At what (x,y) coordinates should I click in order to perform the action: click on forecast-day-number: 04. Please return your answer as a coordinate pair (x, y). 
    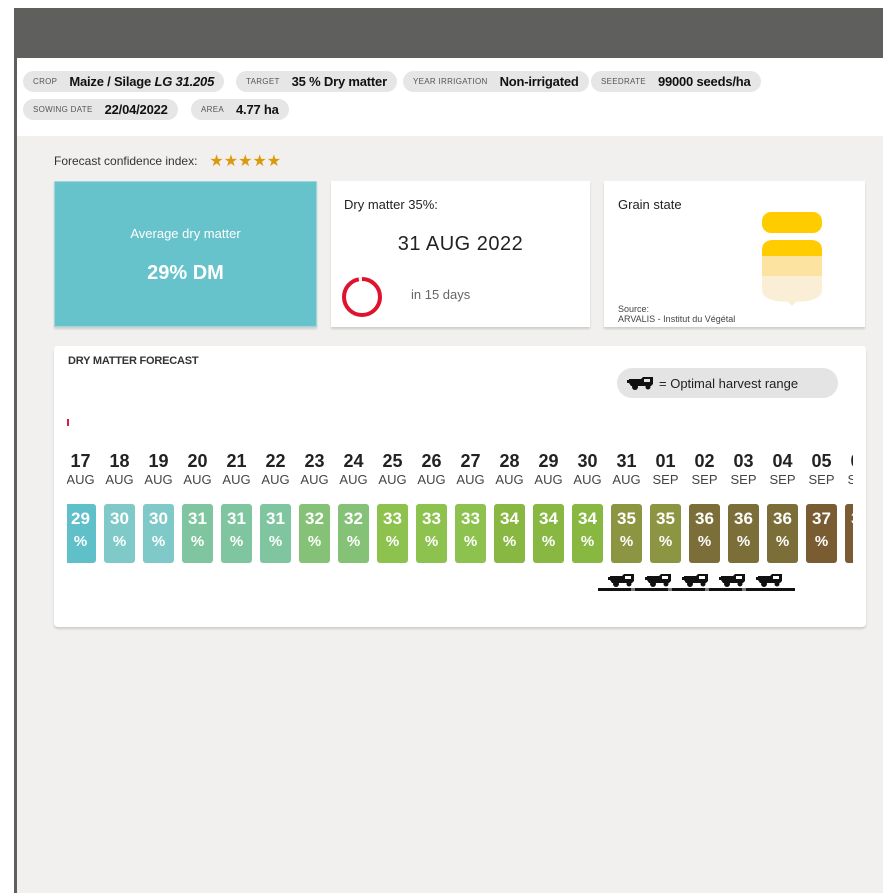
    Looking at the image, I should click on (782, 461).